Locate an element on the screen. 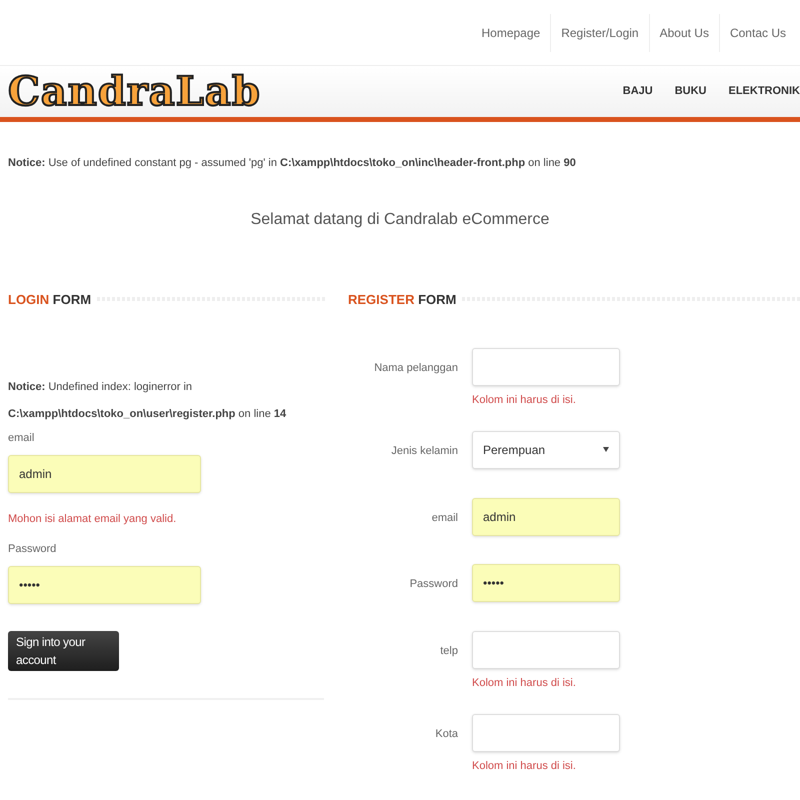 The height and width of the screenshot is (800, 800). text-field: ••••• is located at coordinates (546, 583).